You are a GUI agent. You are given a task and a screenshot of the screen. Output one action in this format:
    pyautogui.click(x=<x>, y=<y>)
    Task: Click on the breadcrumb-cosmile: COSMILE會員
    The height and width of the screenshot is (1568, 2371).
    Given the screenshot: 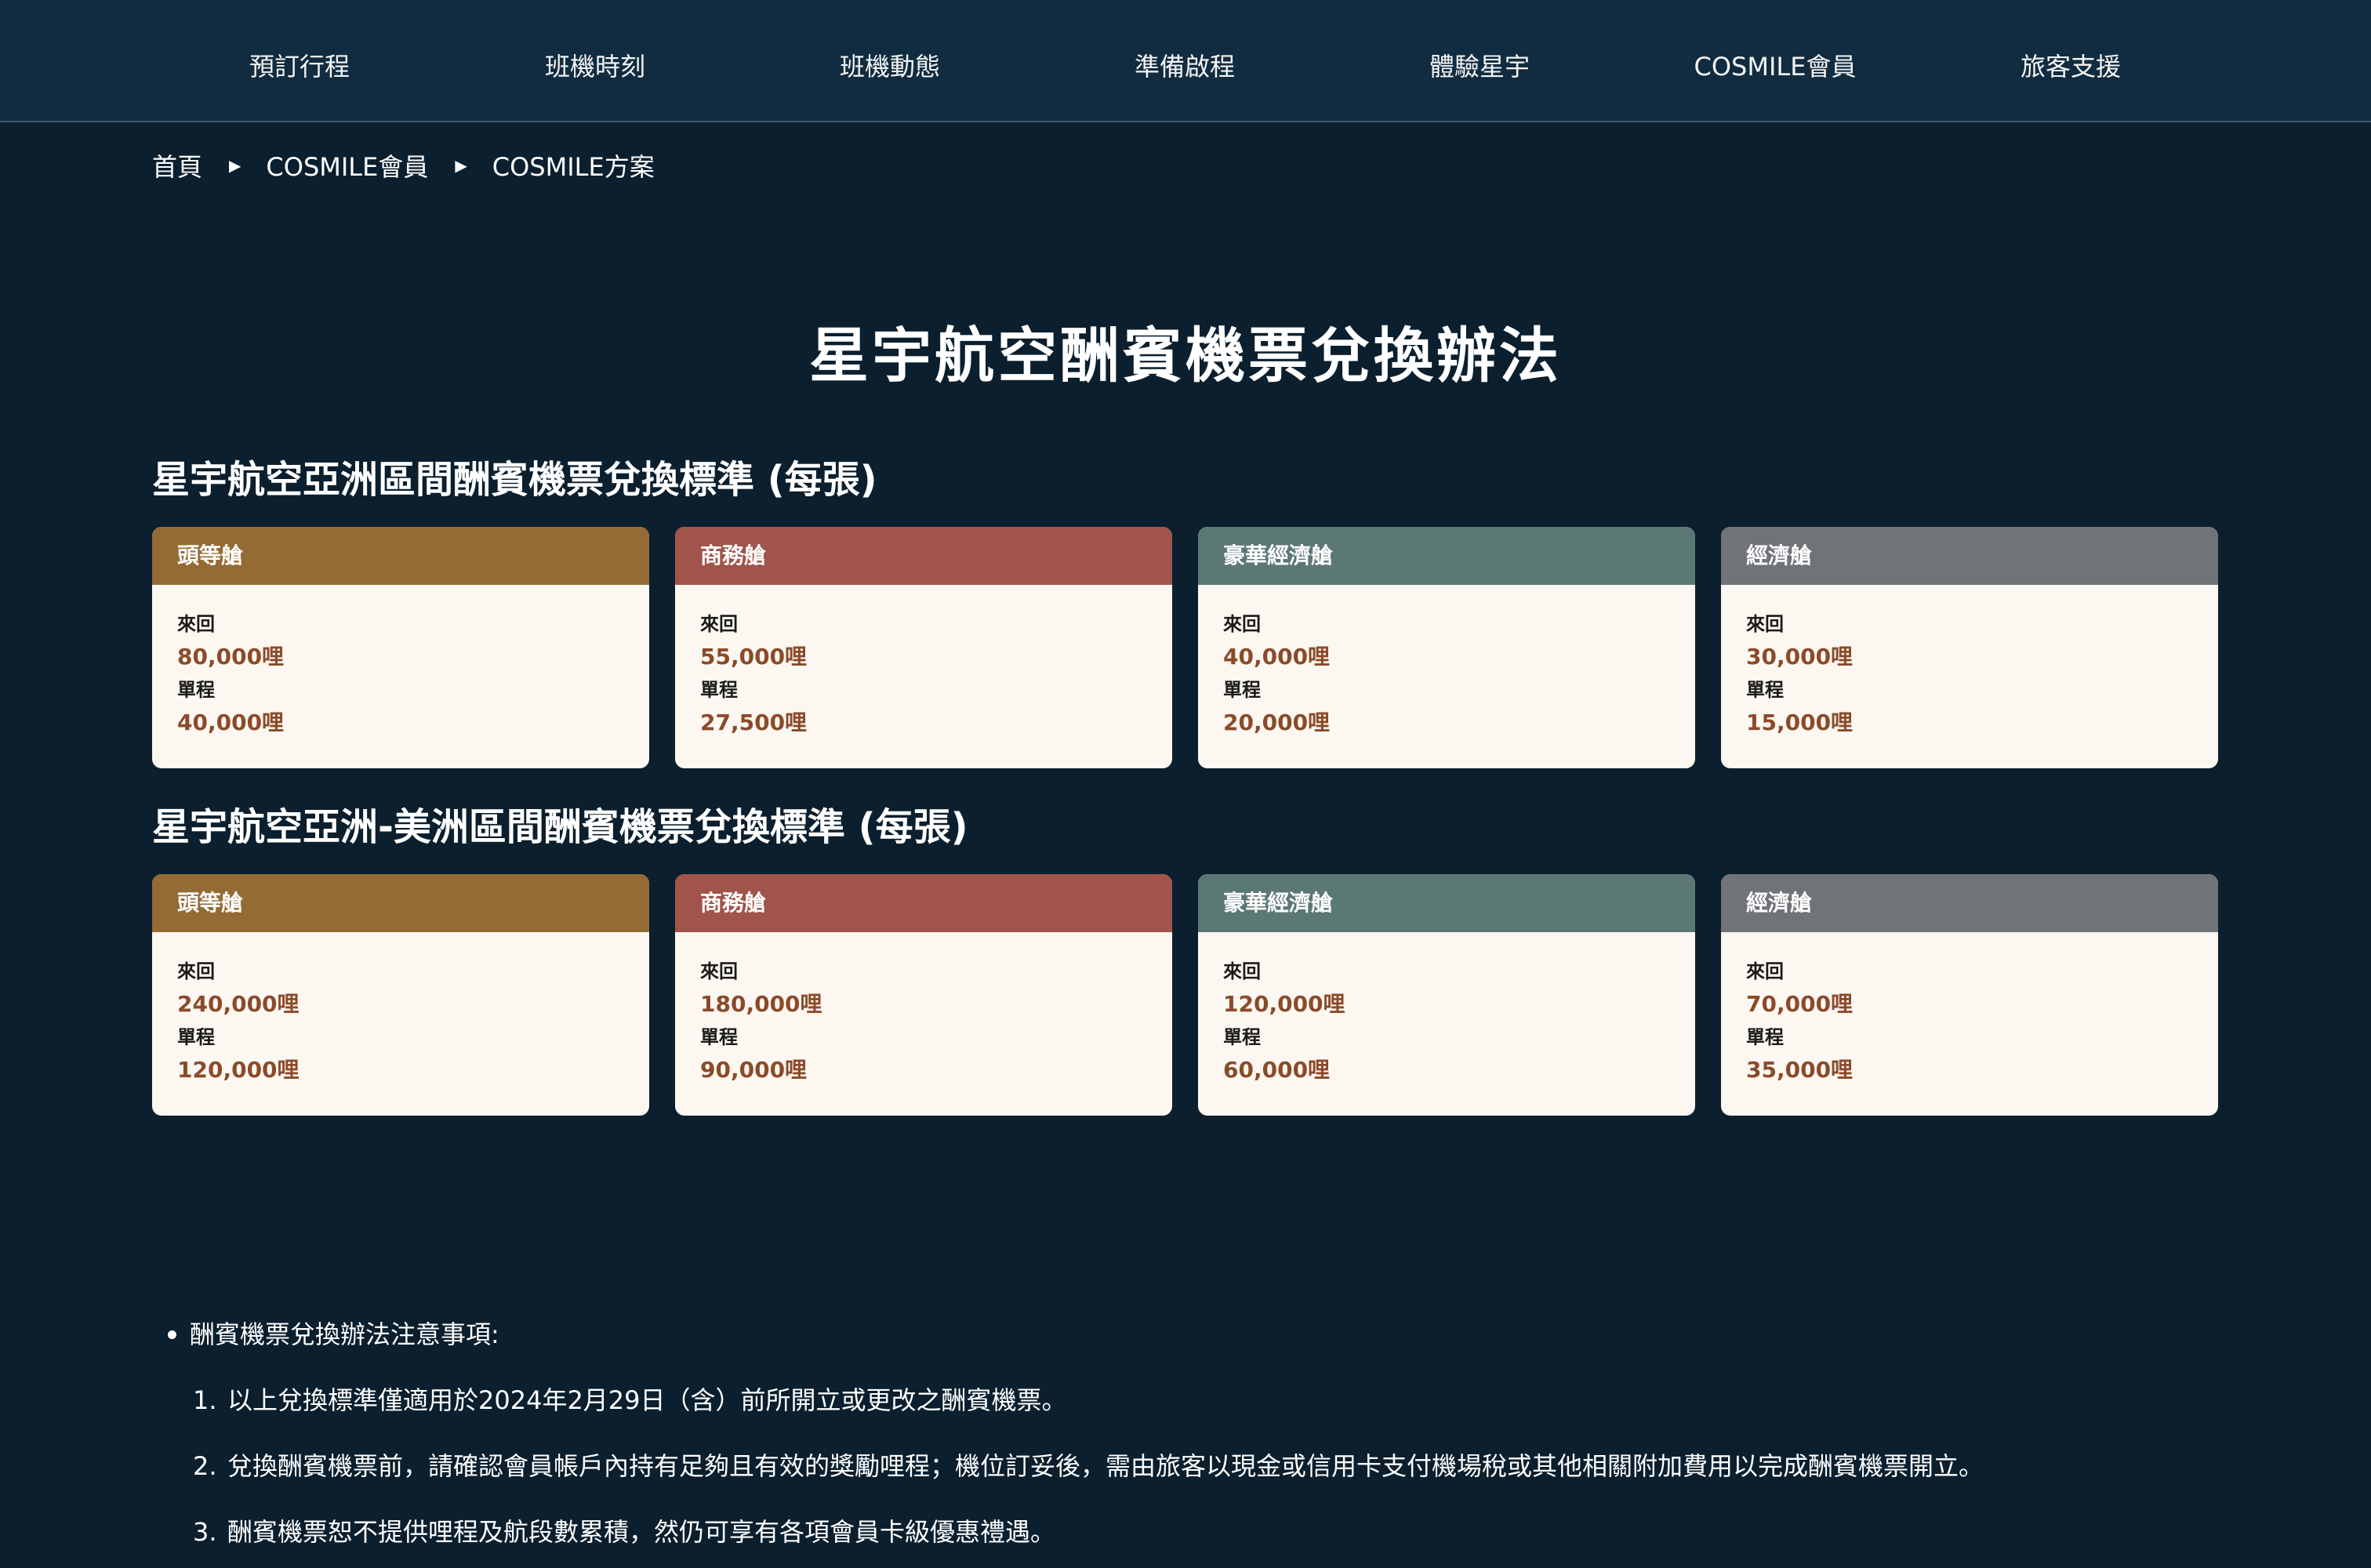 What is the action you would take?
    pyautogui.click(x=347, y=165)
    